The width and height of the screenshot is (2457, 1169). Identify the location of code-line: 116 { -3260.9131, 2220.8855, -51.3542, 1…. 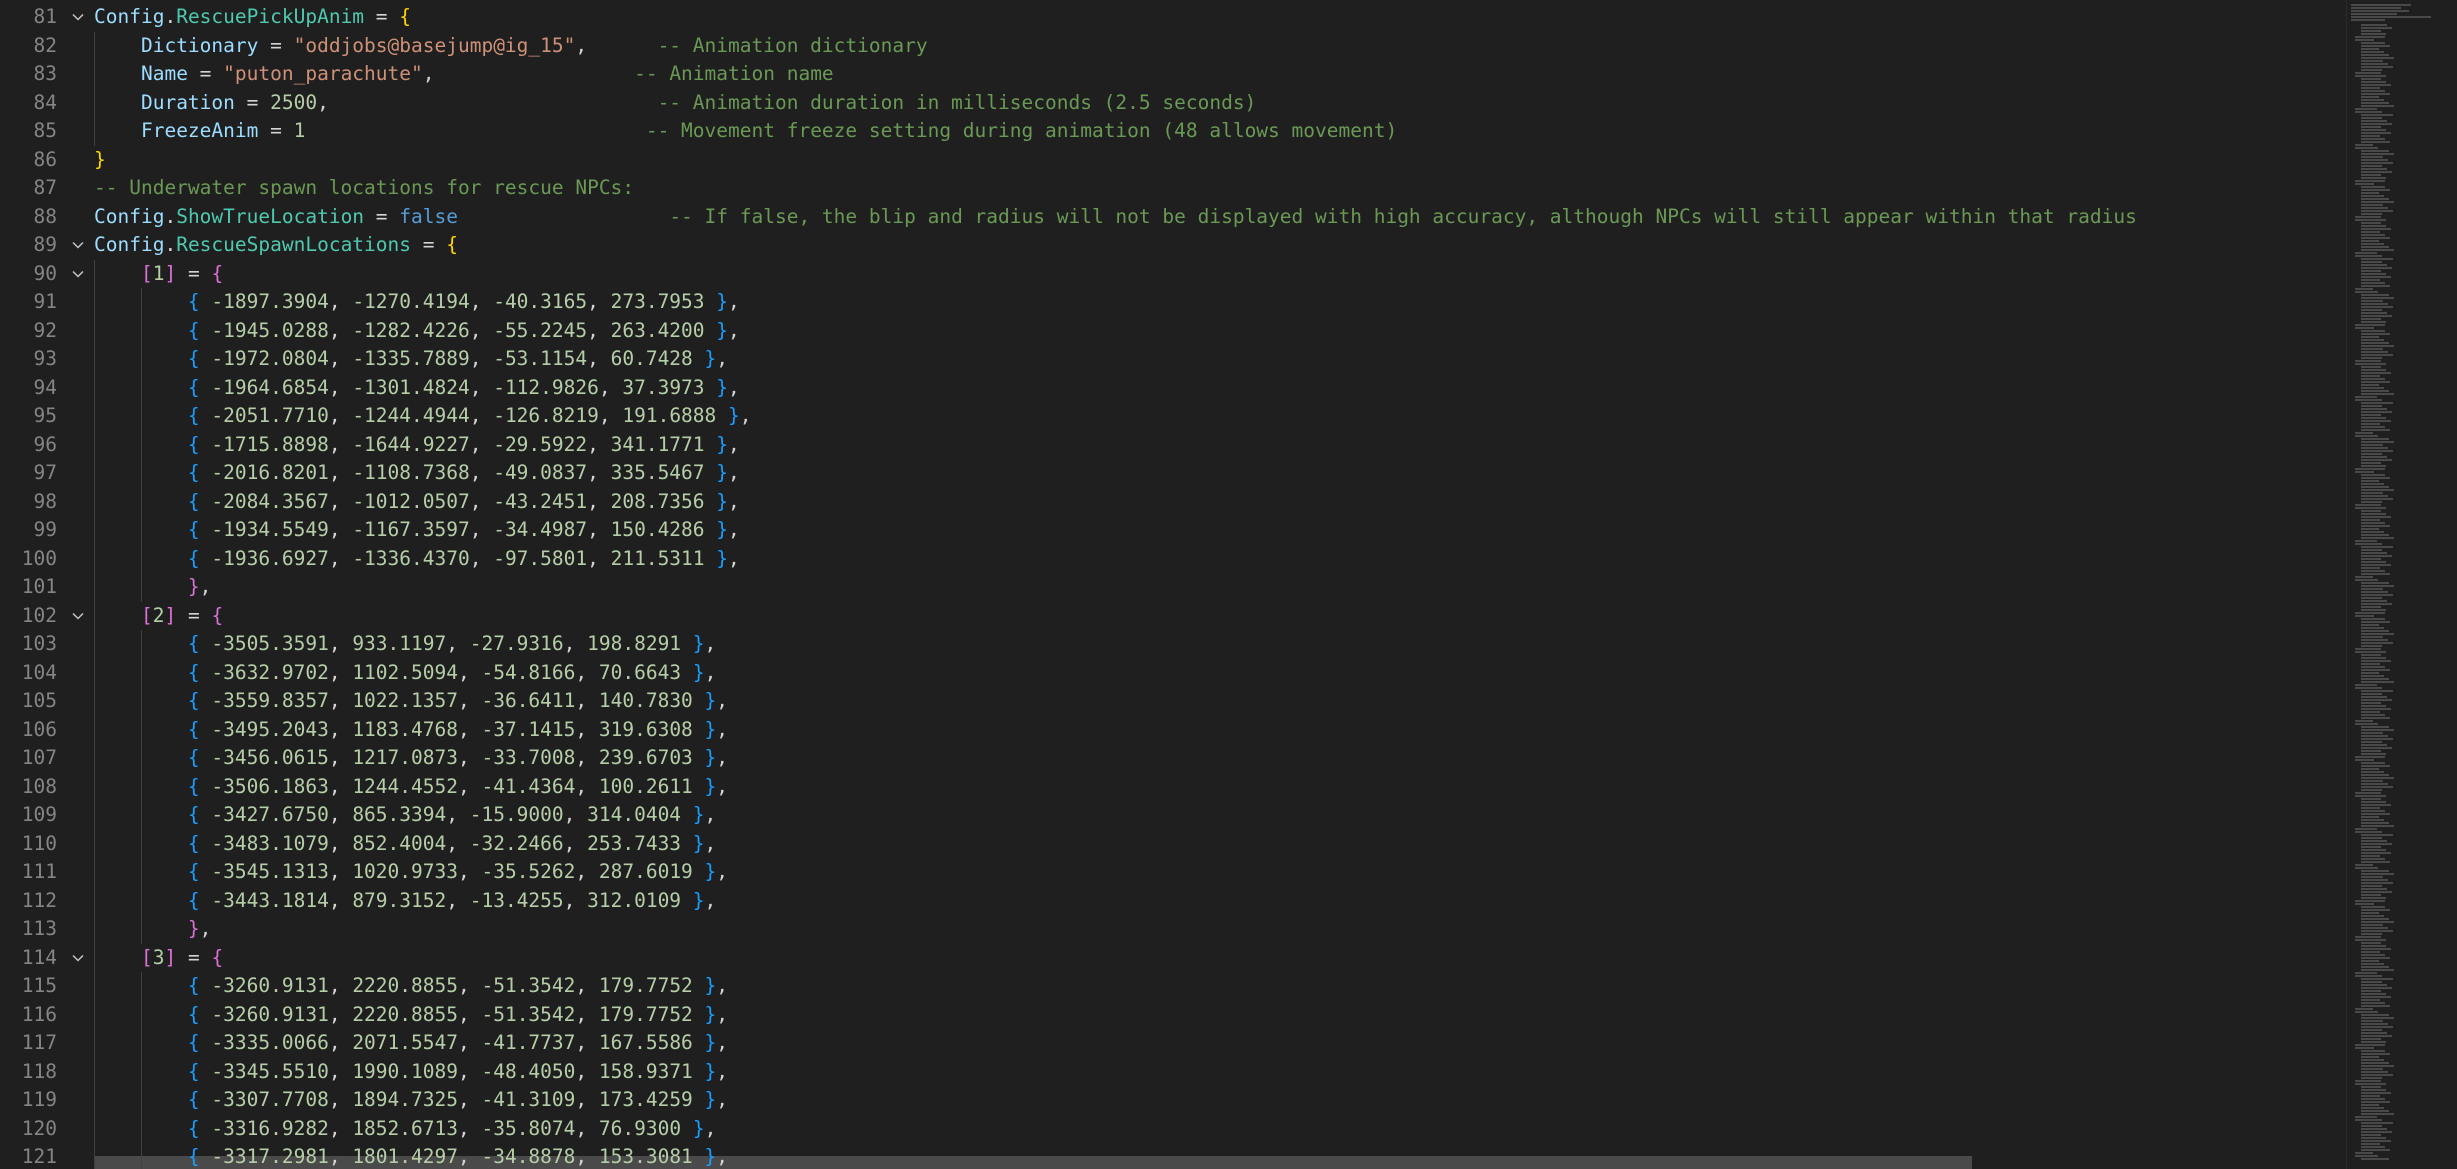
(1170, 1015).